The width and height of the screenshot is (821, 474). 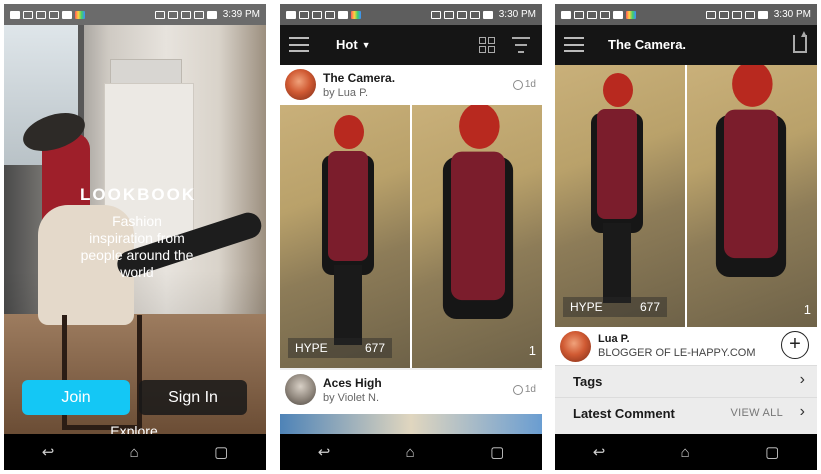 I want to click on latest-comment-row: Latest Comment VIEW ALL ›, so click(x=686, y=416).